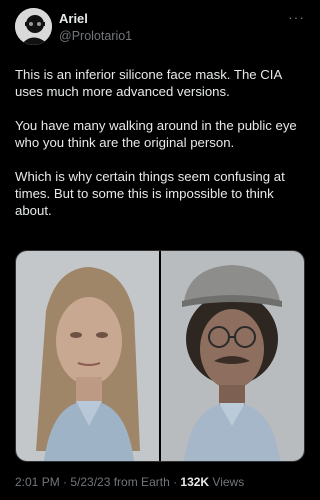 The image size is (320, 500). I want to click on display-name: Ariel, so click(95, 19).